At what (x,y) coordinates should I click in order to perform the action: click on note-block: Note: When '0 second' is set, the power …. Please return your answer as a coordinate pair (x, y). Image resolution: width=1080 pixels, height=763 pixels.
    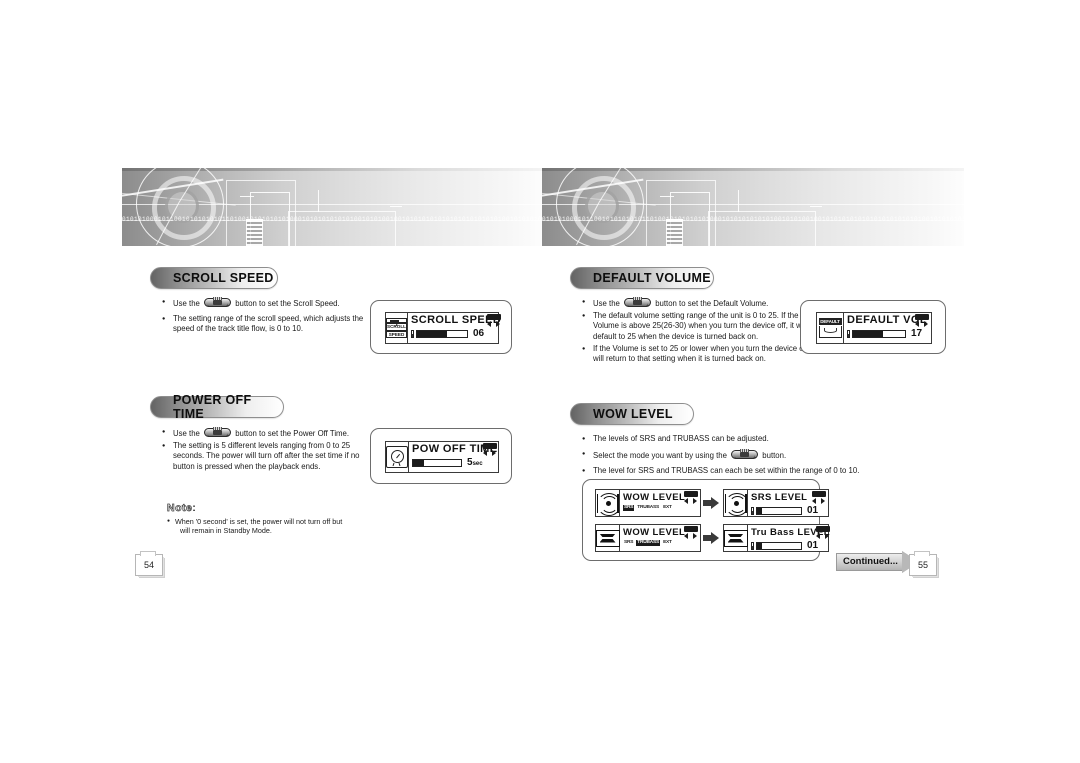
    Looking at the image, I should click on (282, 519).